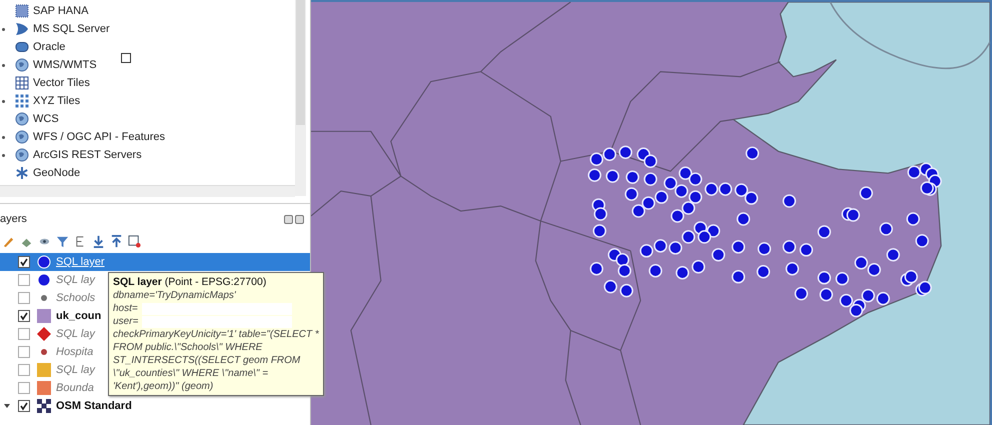  What do you see at coordinates (187, 347) in the screenshot?
I see `tooltip-line: FROM public.\"Schools\" WHERE` at bounding box center [187, 347].